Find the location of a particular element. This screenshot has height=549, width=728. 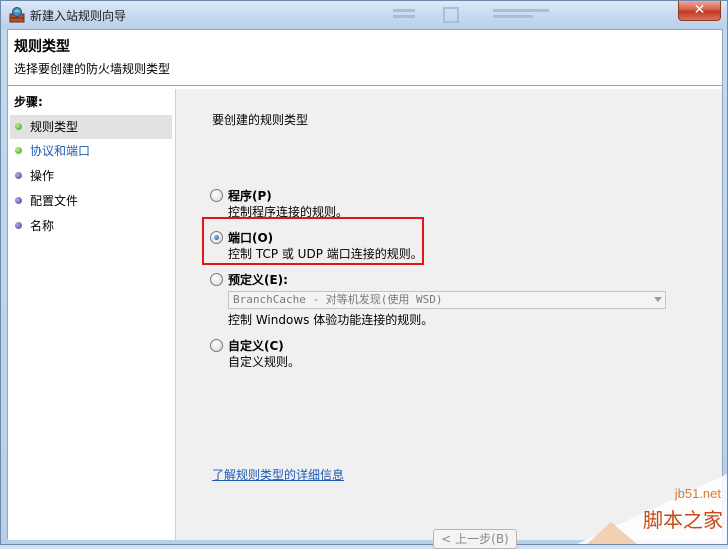

page-subtitle: 选择要创建的防火墙规则类型 is located at coordinates (92, 69).